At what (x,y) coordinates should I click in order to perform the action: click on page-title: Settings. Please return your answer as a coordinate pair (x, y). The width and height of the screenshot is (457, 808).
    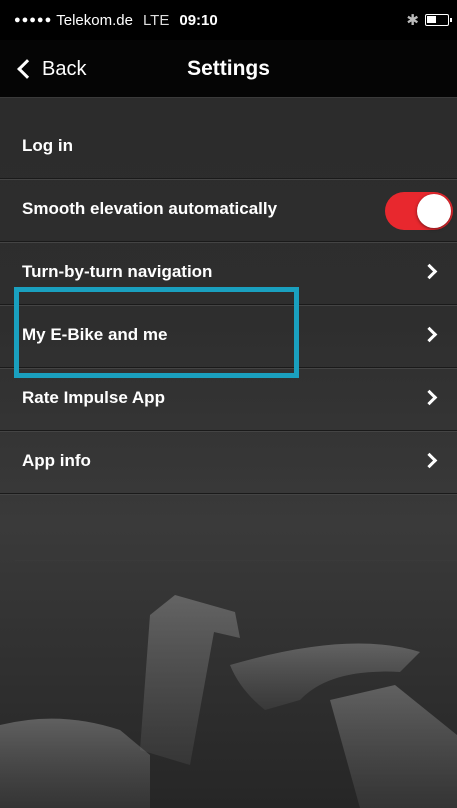
    Looking at the image, I should click on (228, 68).